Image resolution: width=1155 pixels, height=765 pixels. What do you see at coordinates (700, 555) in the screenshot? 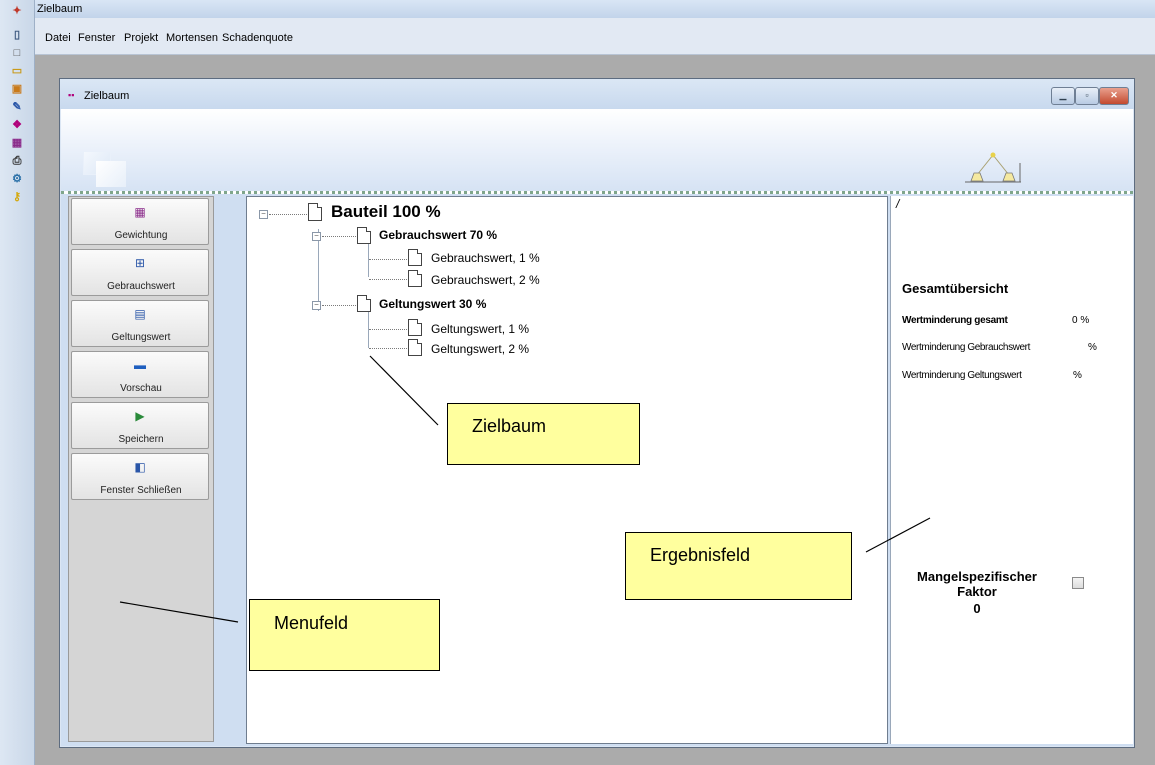
I see `annotation-ergebnisfeld-label: Ergebnisfeld` at bounding box center [700, 555].